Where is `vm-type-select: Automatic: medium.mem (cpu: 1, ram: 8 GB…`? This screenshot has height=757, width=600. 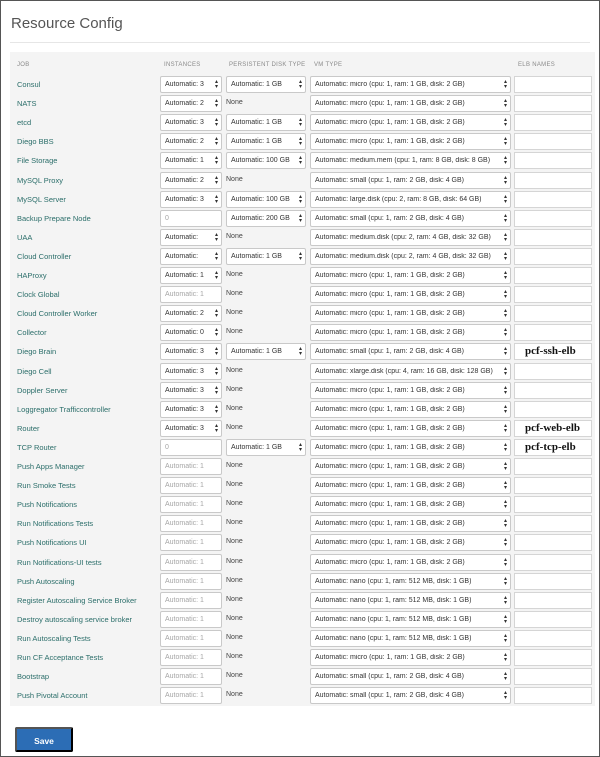
vm-type-select: Automatic: medium.mem (cpu: 1, ram: 8 GB… is located at coordinates (410, 161).